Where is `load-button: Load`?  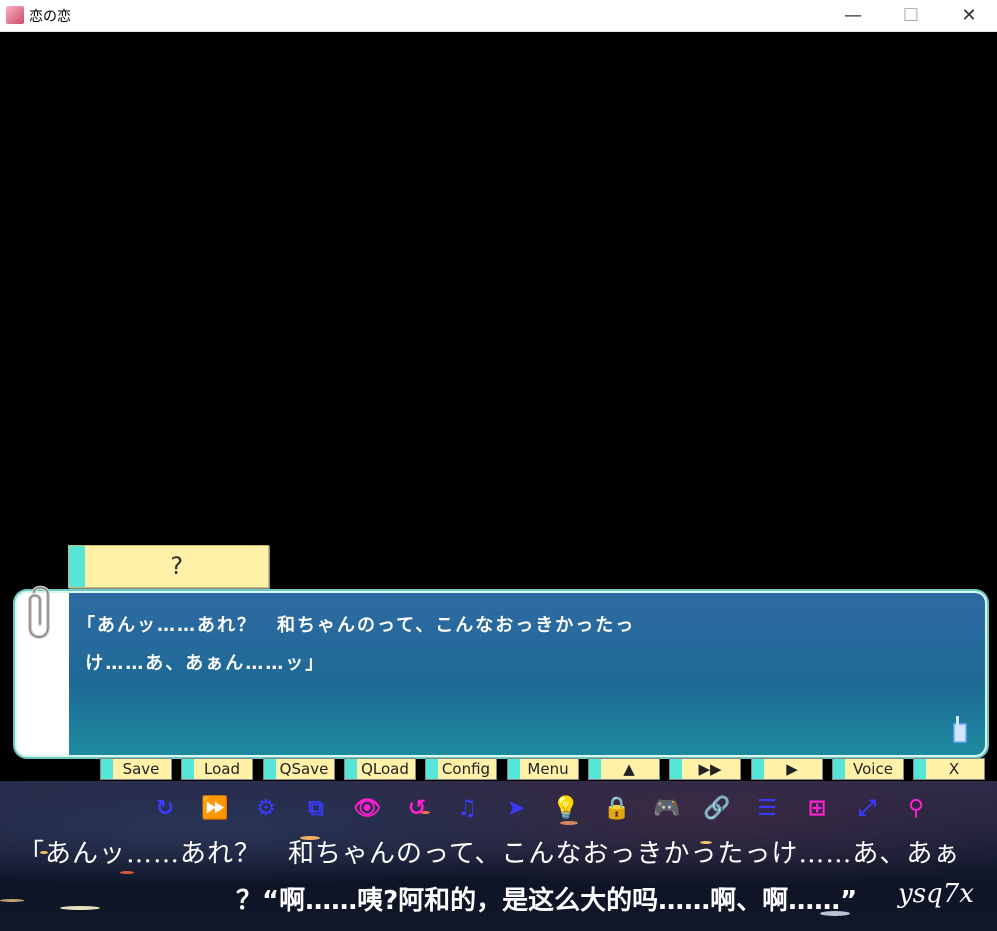 load-button: Load is located at coordinates (217, 769).